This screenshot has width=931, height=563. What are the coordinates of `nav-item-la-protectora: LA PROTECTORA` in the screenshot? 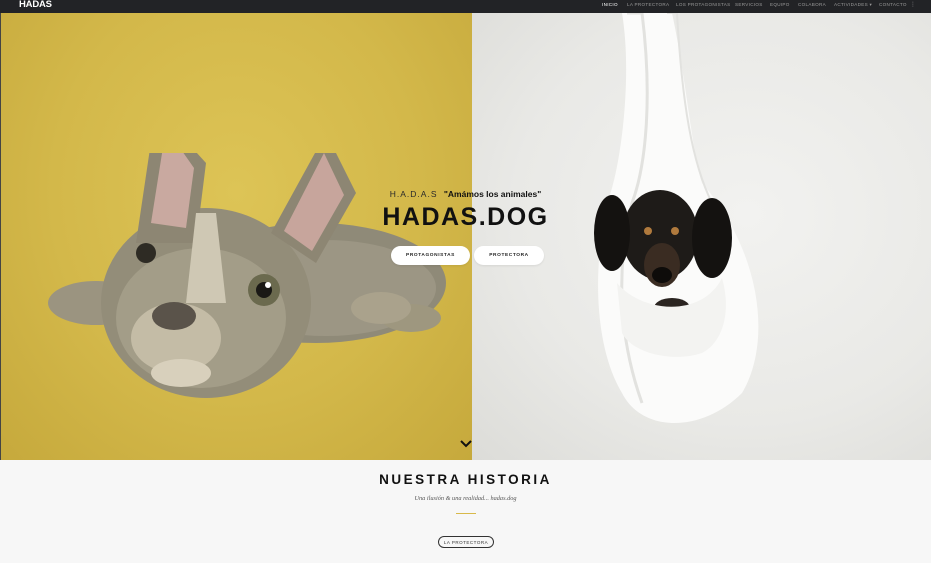 It's located at (648, 4).